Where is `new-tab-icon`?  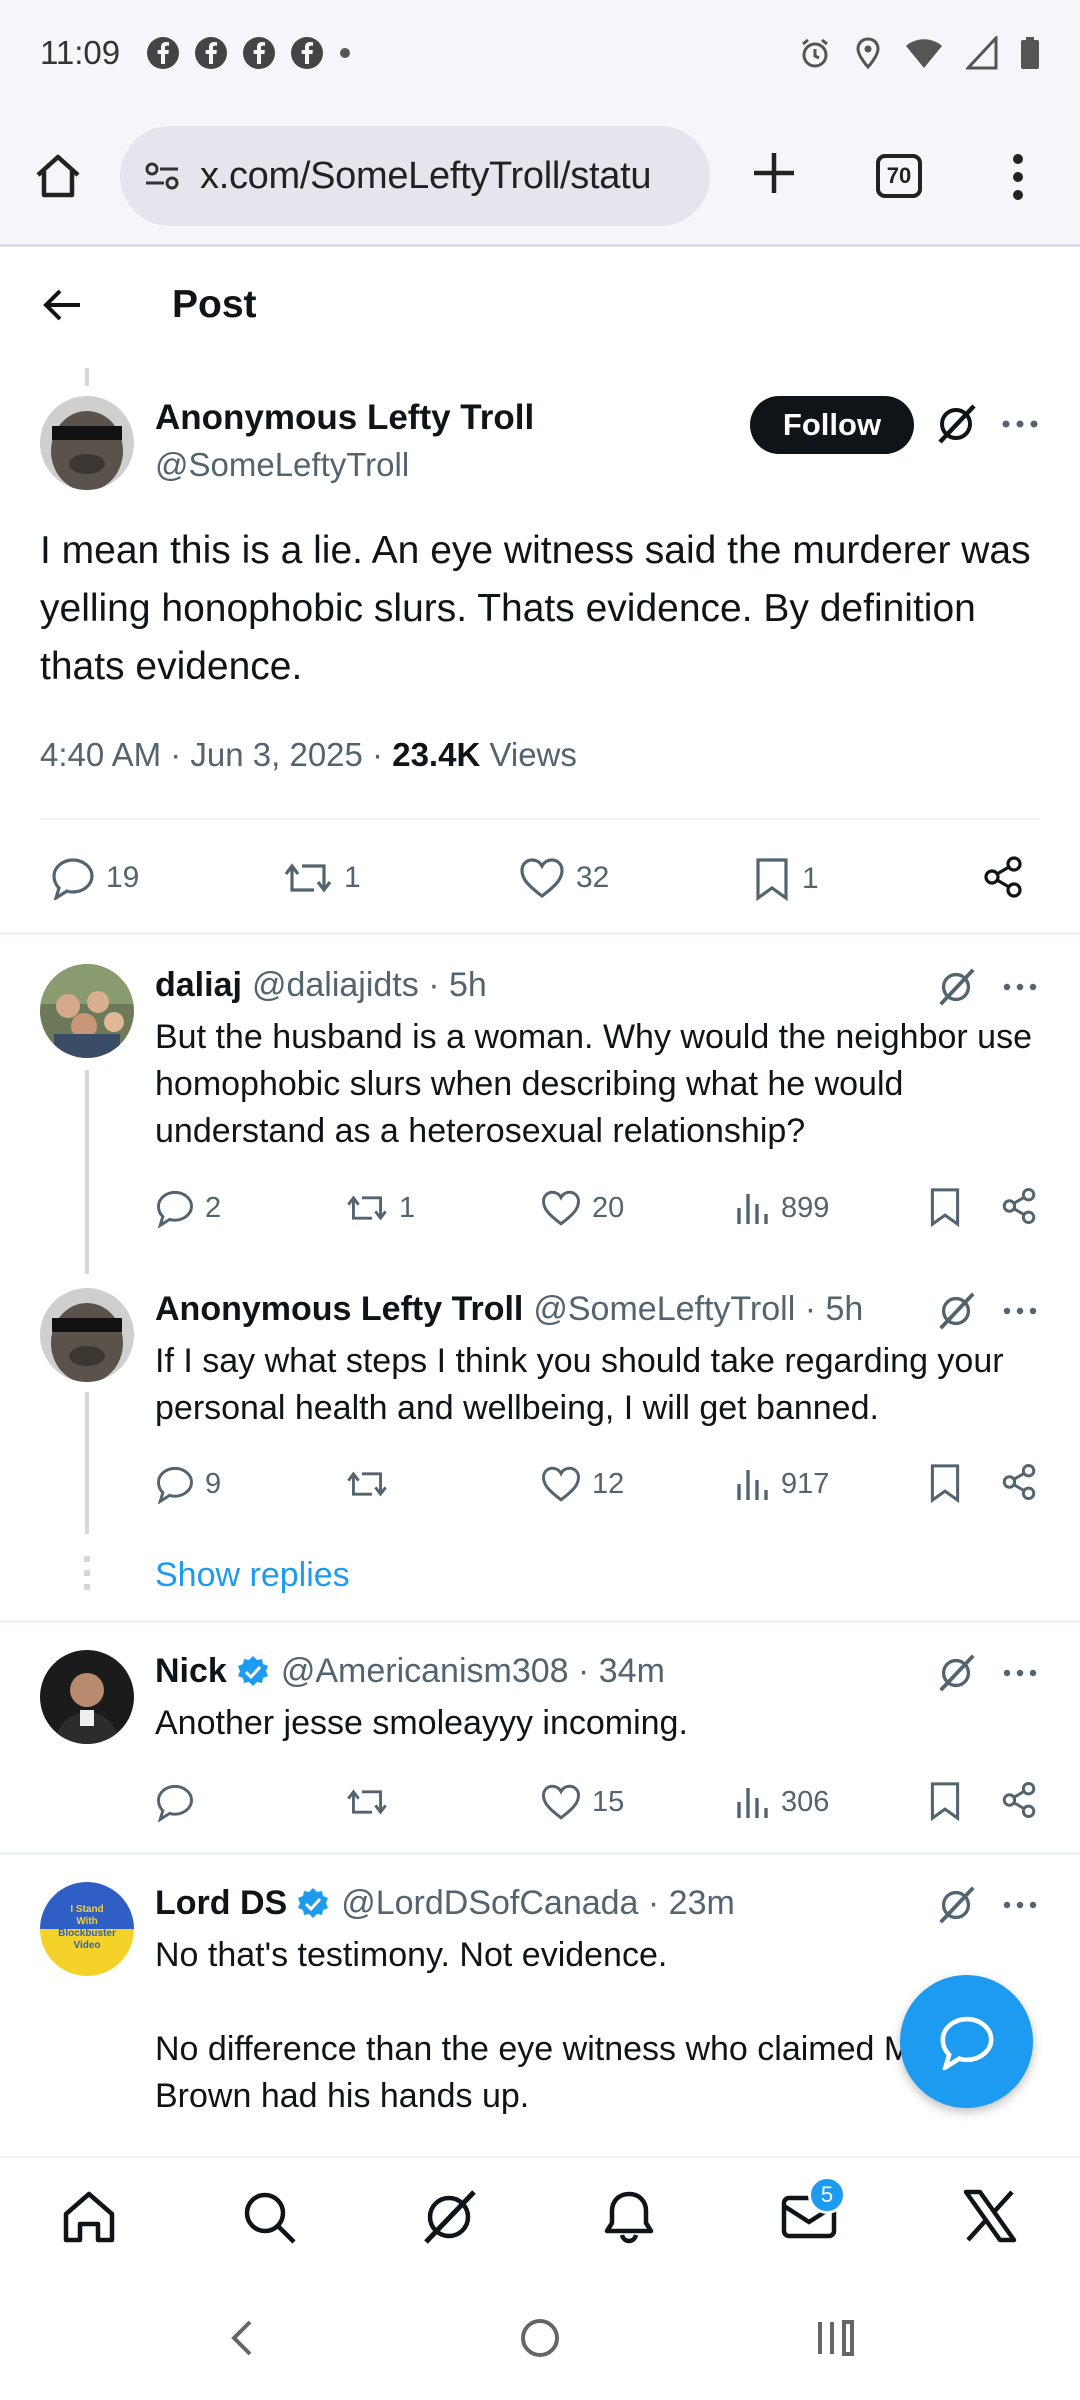
new-tab-icon is located at coordinates (774, 173).